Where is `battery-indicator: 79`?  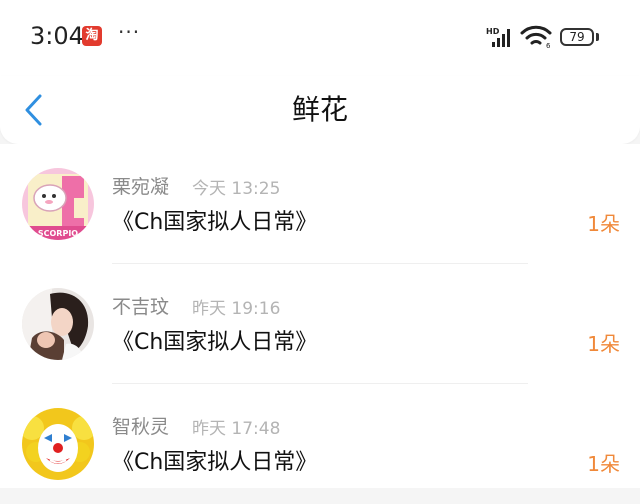
battery-indicator: 79 is located at coordinates (577, 37).